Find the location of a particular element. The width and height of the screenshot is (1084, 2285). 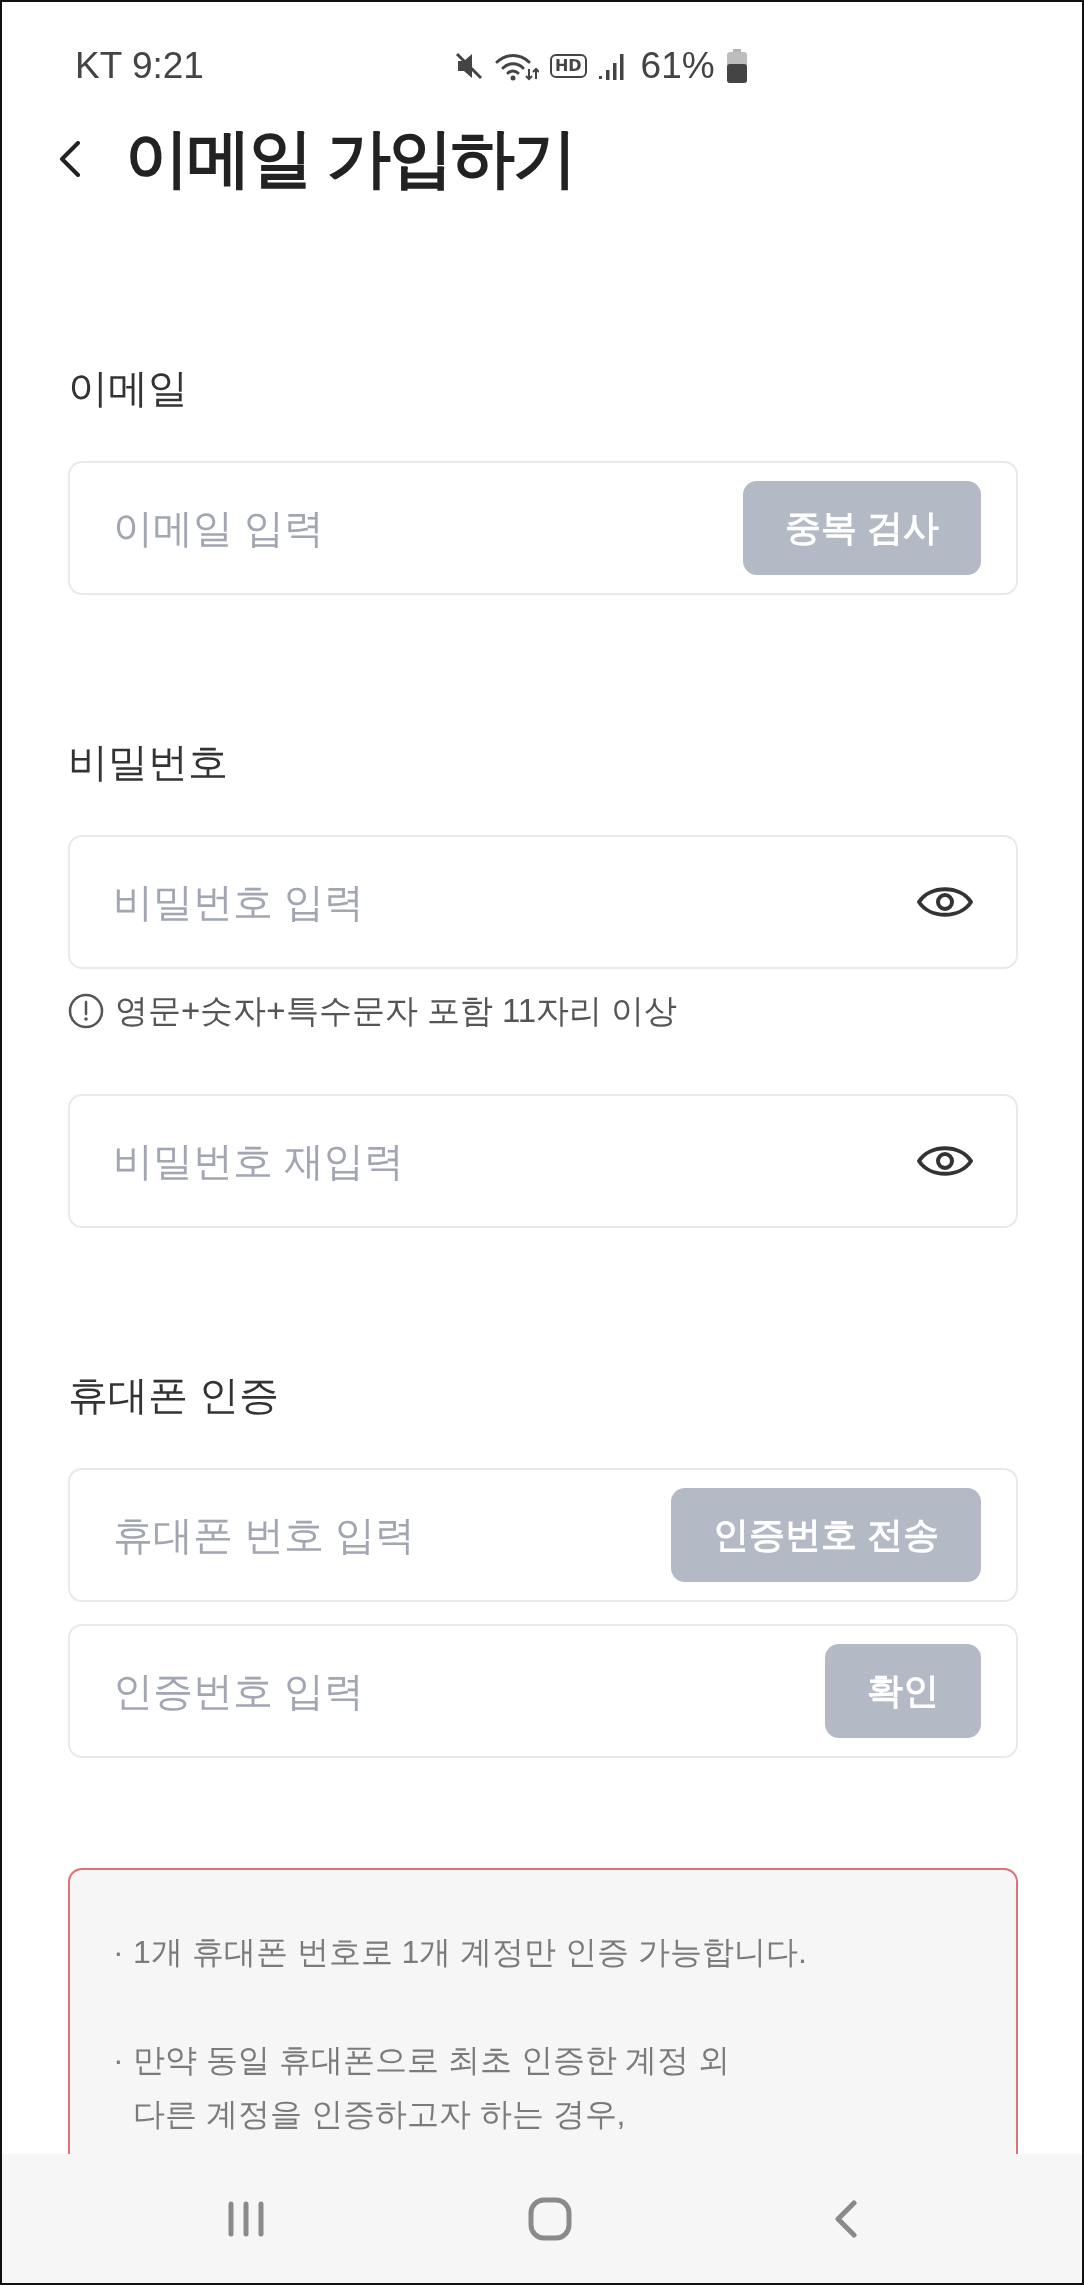

notice-text: 1개 휴대폰 번호로 1개 계정만 인증 가능합니다. is located at coordinates (470, 1952).